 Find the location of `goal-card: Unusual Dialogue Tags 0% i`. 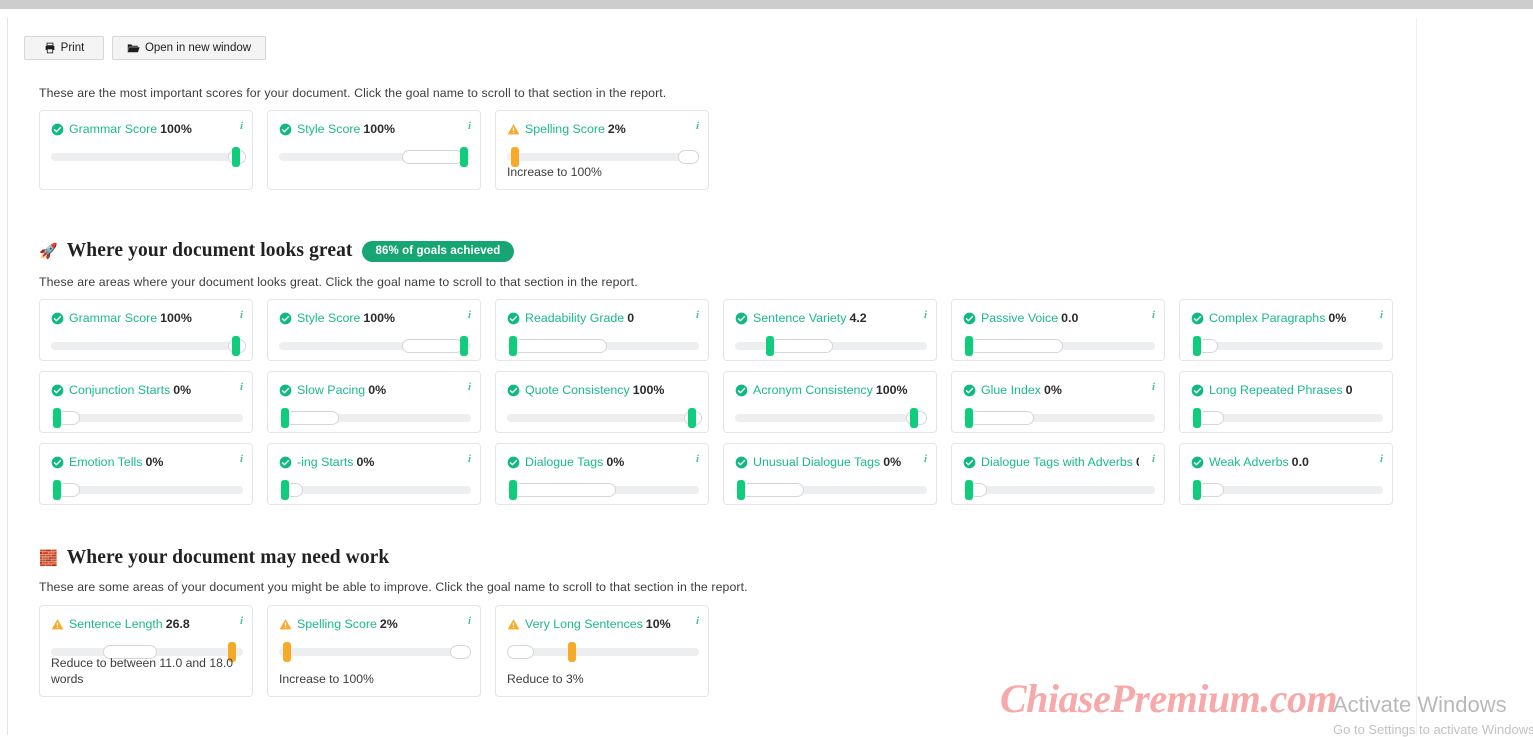

goal-card: Unusual Dialogue Tags 0% i is located at coordinates (830, 474).